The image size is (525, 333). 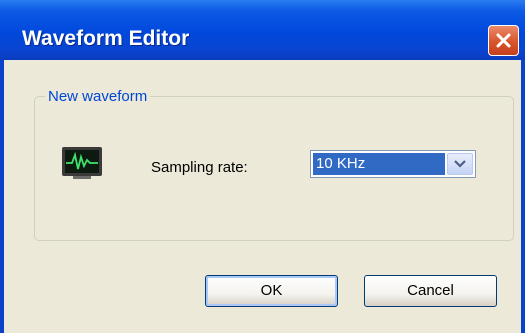 I want to click on sampling-rate-label: Sampling rate:, so click(x=199, y=167).